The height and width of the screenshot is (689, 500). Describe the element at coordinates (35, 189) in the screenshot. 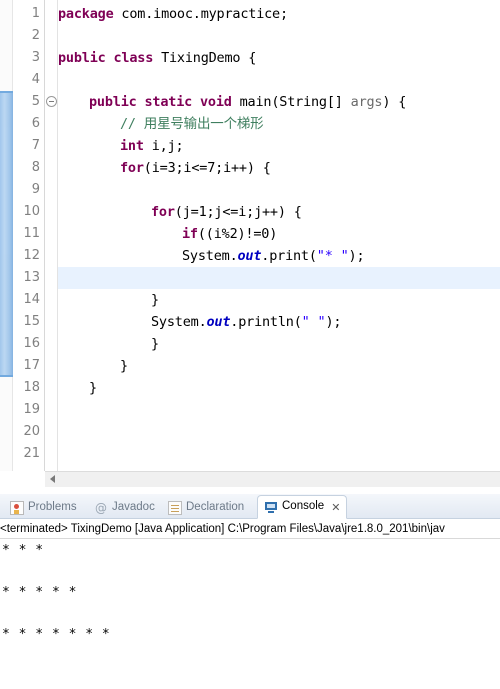

I see `line-number: 9` at that location.